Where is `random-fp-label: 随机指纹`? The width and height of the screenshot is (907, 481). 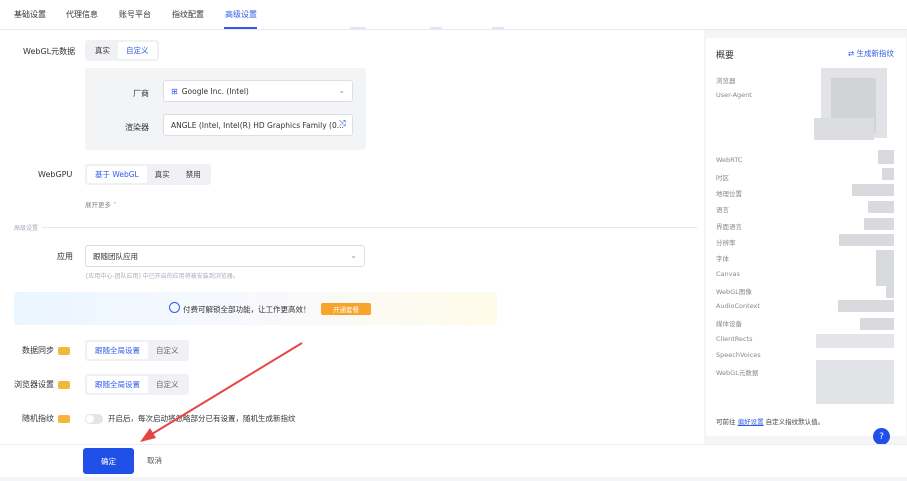 random-fp-label: 随机指纹 is located at coordinates (46, 418).